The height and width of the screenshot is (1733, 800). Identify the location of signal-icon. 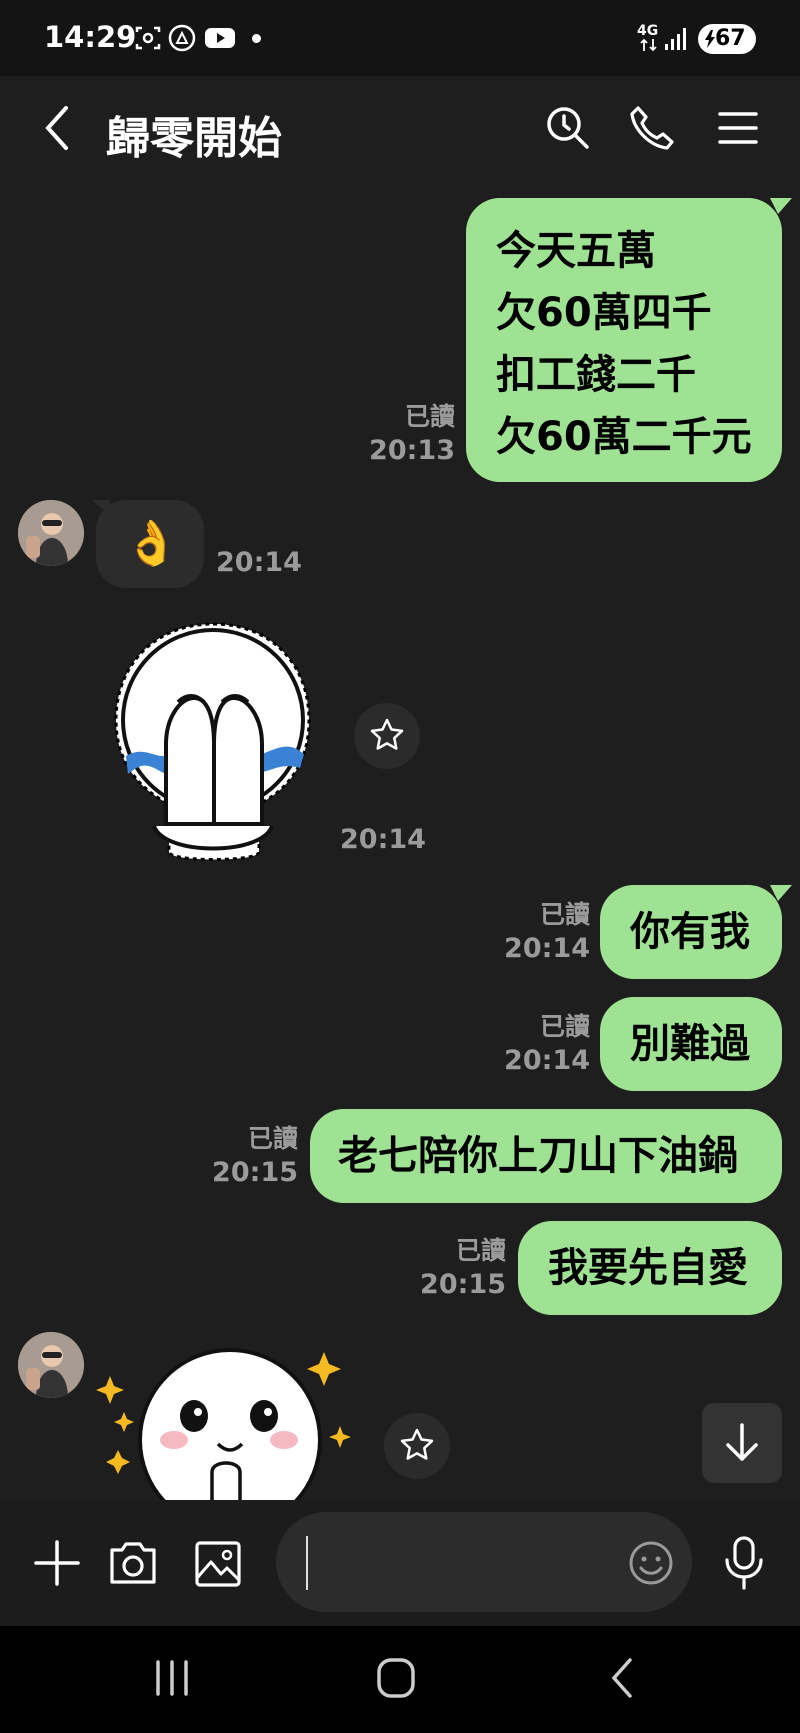
(675, 39).